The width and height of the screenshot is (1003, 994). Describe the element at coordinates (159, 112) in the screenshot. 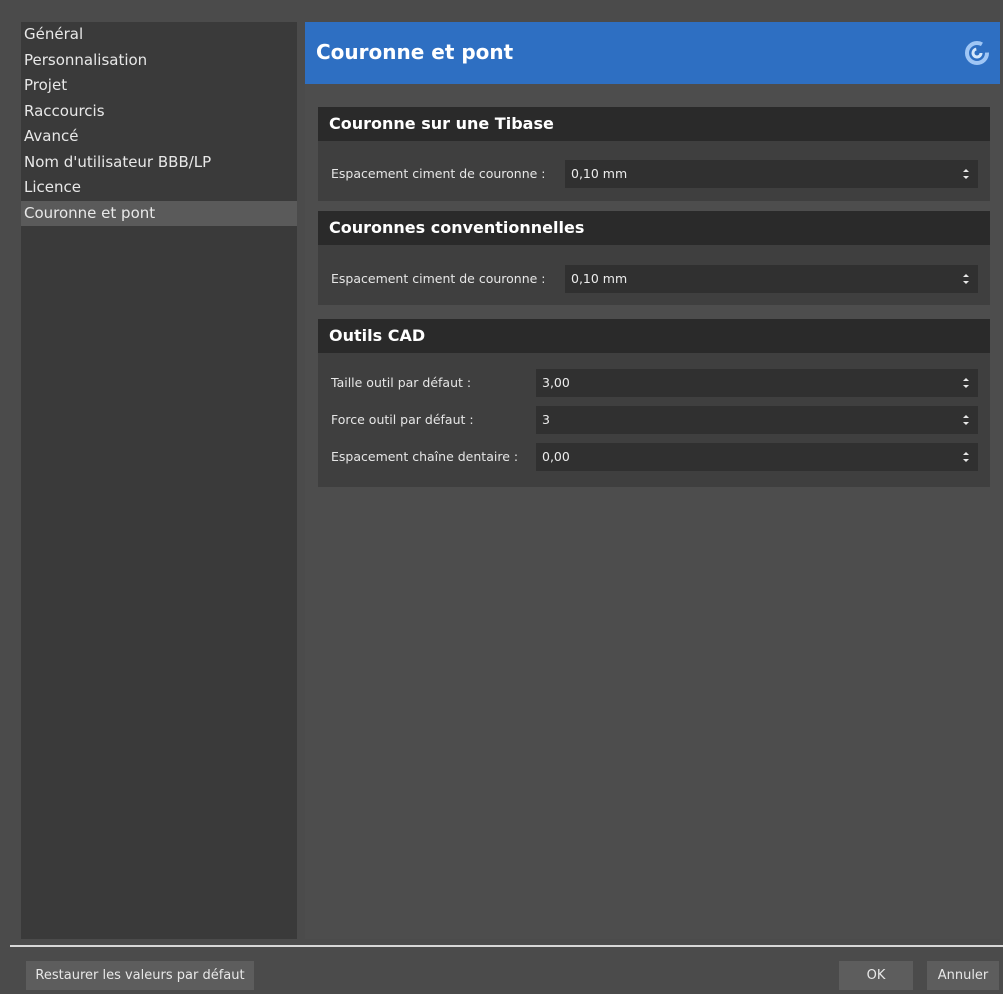

I see `sidebar-item-raccourcis: Raccourcis` at that location.